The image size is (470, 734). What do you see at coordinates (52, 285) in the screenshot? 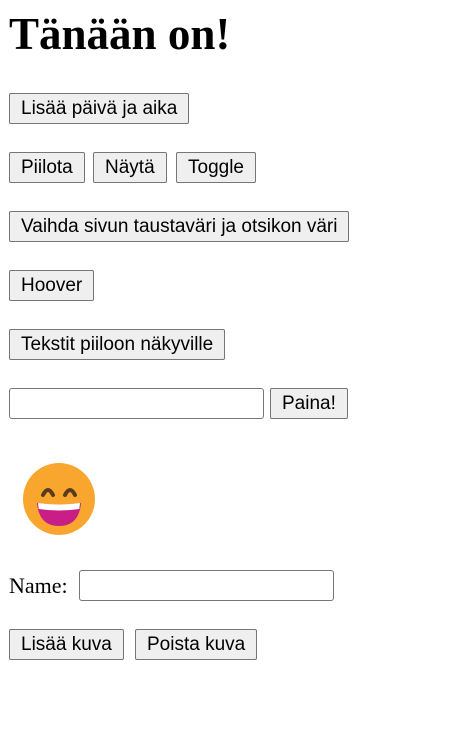
I see `hover-button: Hoover` at bounding box center [52, 285].